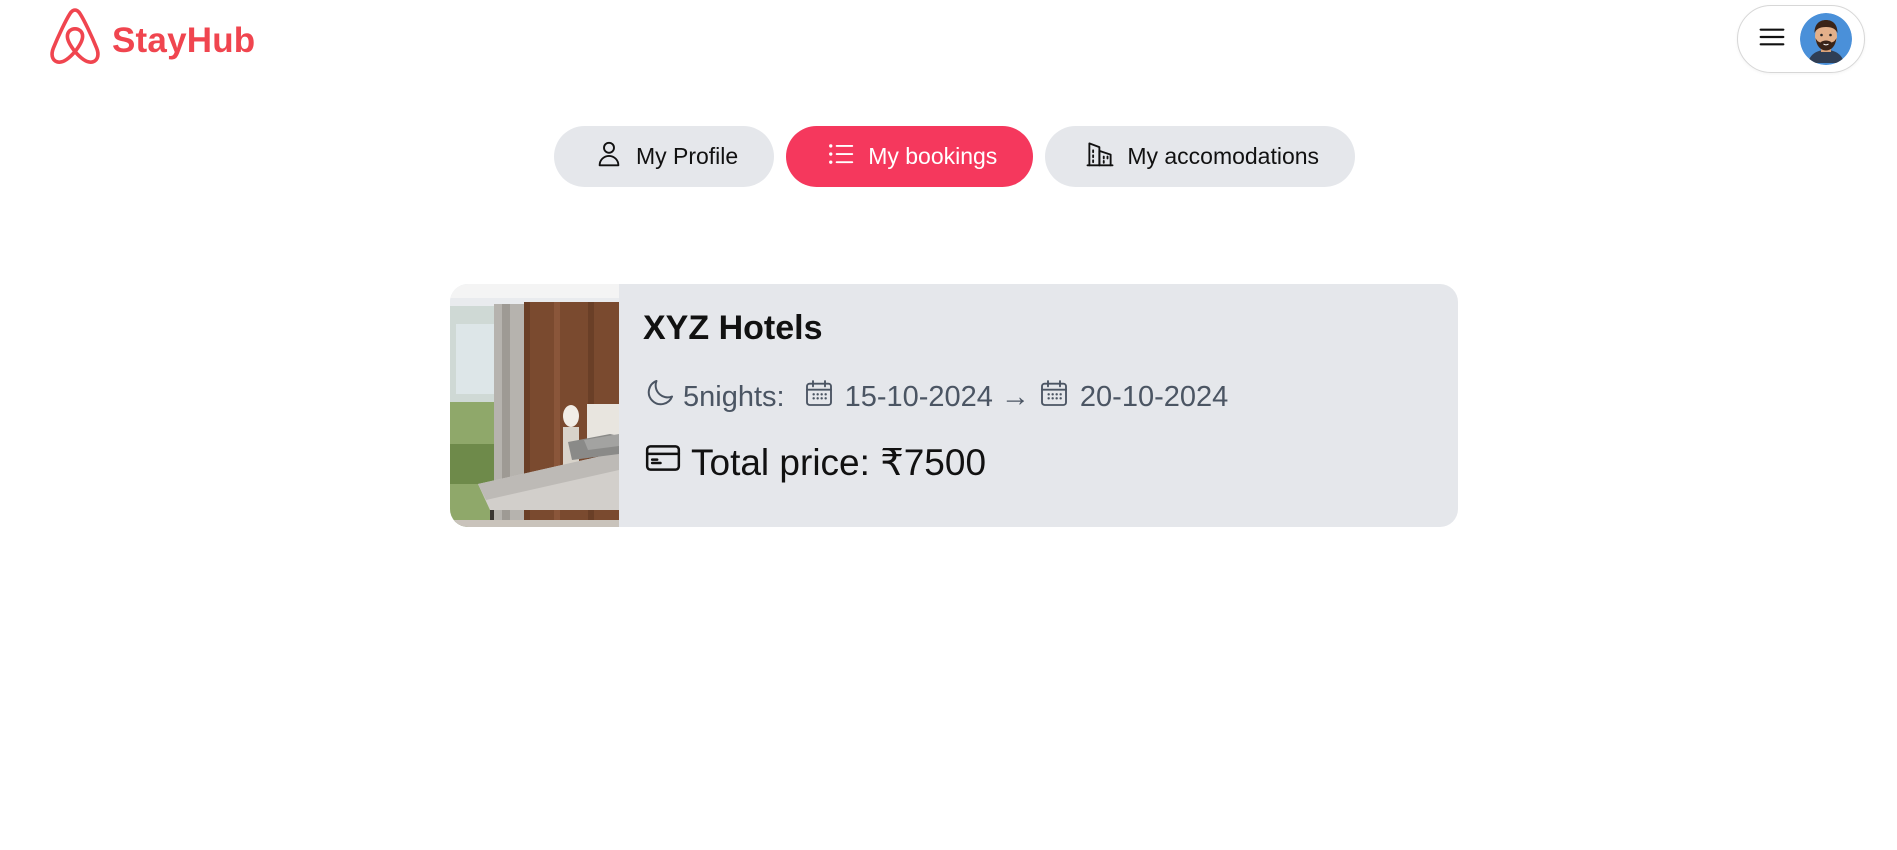 Image resolution: width=1897 pixels, height=850 pixels. Describe the element at coordinates (839, 462) in the screenshot. I see `total-price: Total price: ₹7500` at that location.